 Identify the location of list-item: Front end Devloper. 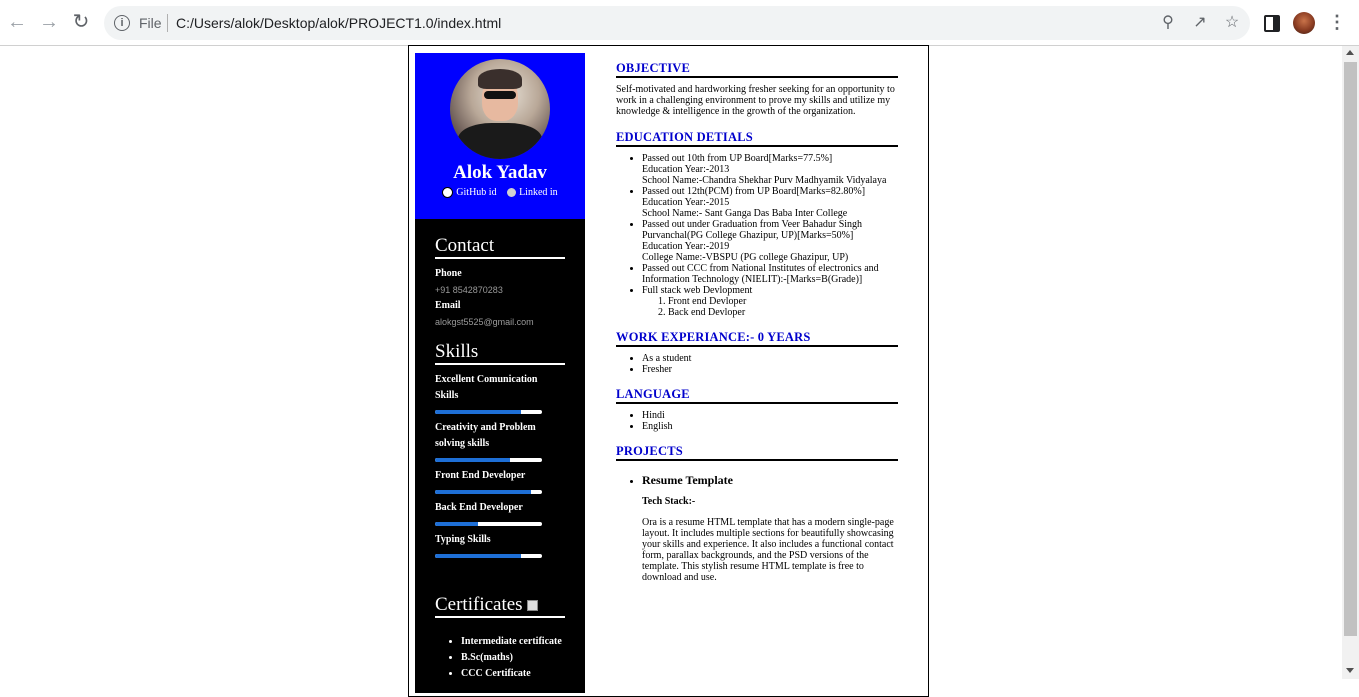
(783, 301).